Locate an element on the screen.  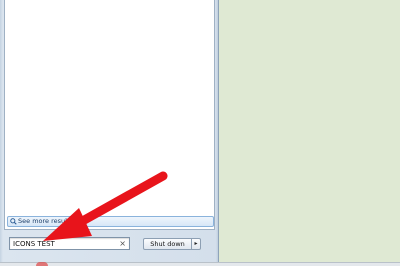
see-more-results-label: See more results is located at coordinates (45, 221).